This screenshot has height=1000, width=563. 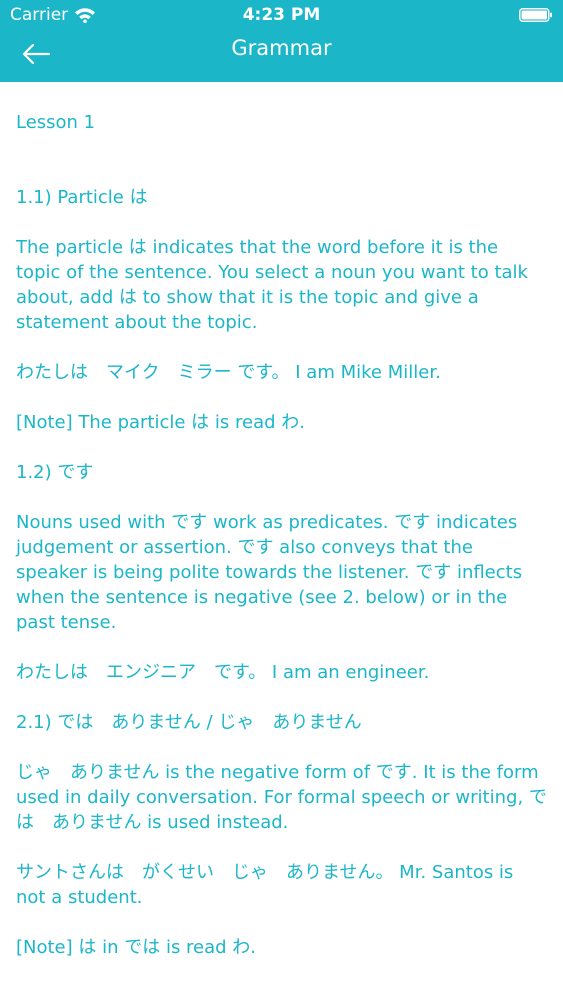 I want to click on nav-bar: Grammar, so click(x=281, y=56).